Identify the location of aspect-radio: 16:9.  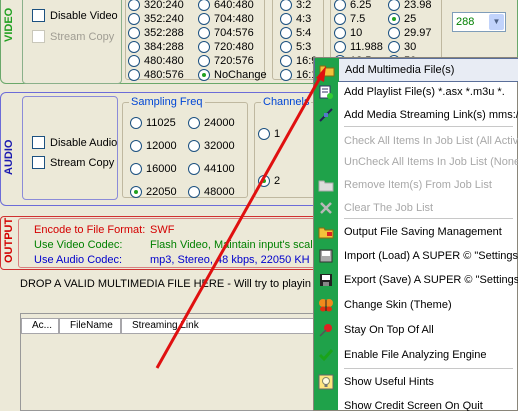
(298, 61).